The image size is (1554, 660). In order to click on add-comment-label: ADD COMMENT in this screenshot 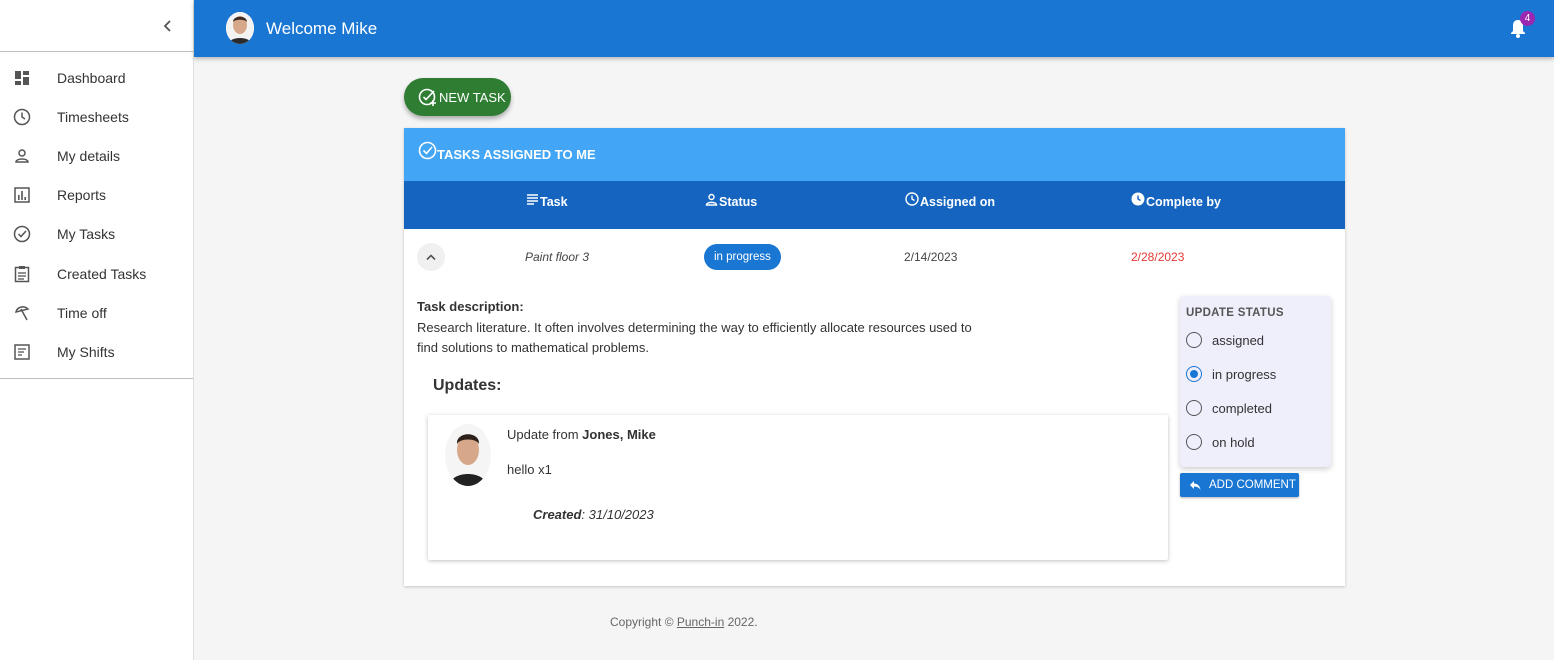, I will do `click(1252, 485)`.